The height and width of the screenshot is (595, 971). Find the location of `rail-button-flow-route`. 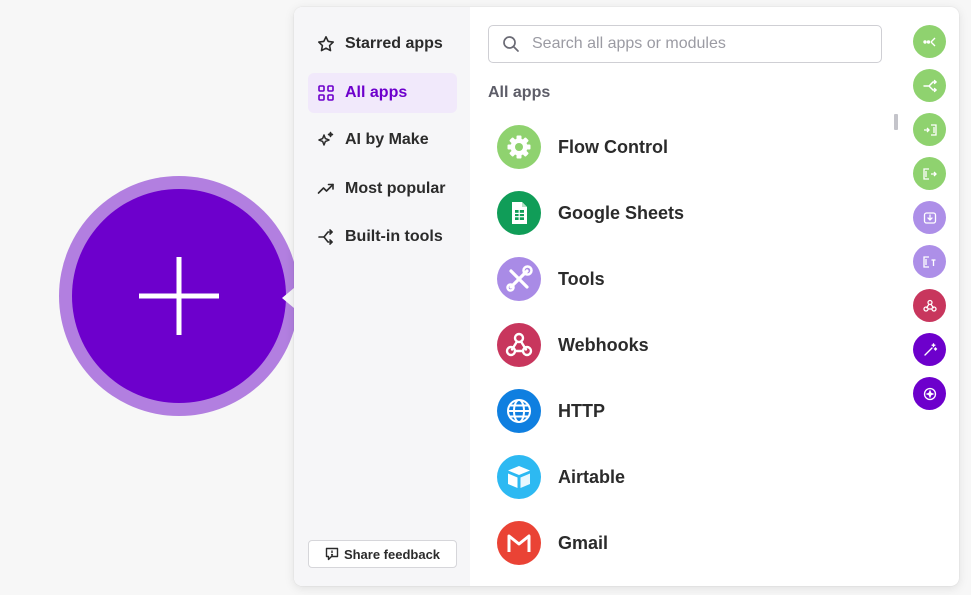

rail-button-flow-route is located at coordinates (929, 41).